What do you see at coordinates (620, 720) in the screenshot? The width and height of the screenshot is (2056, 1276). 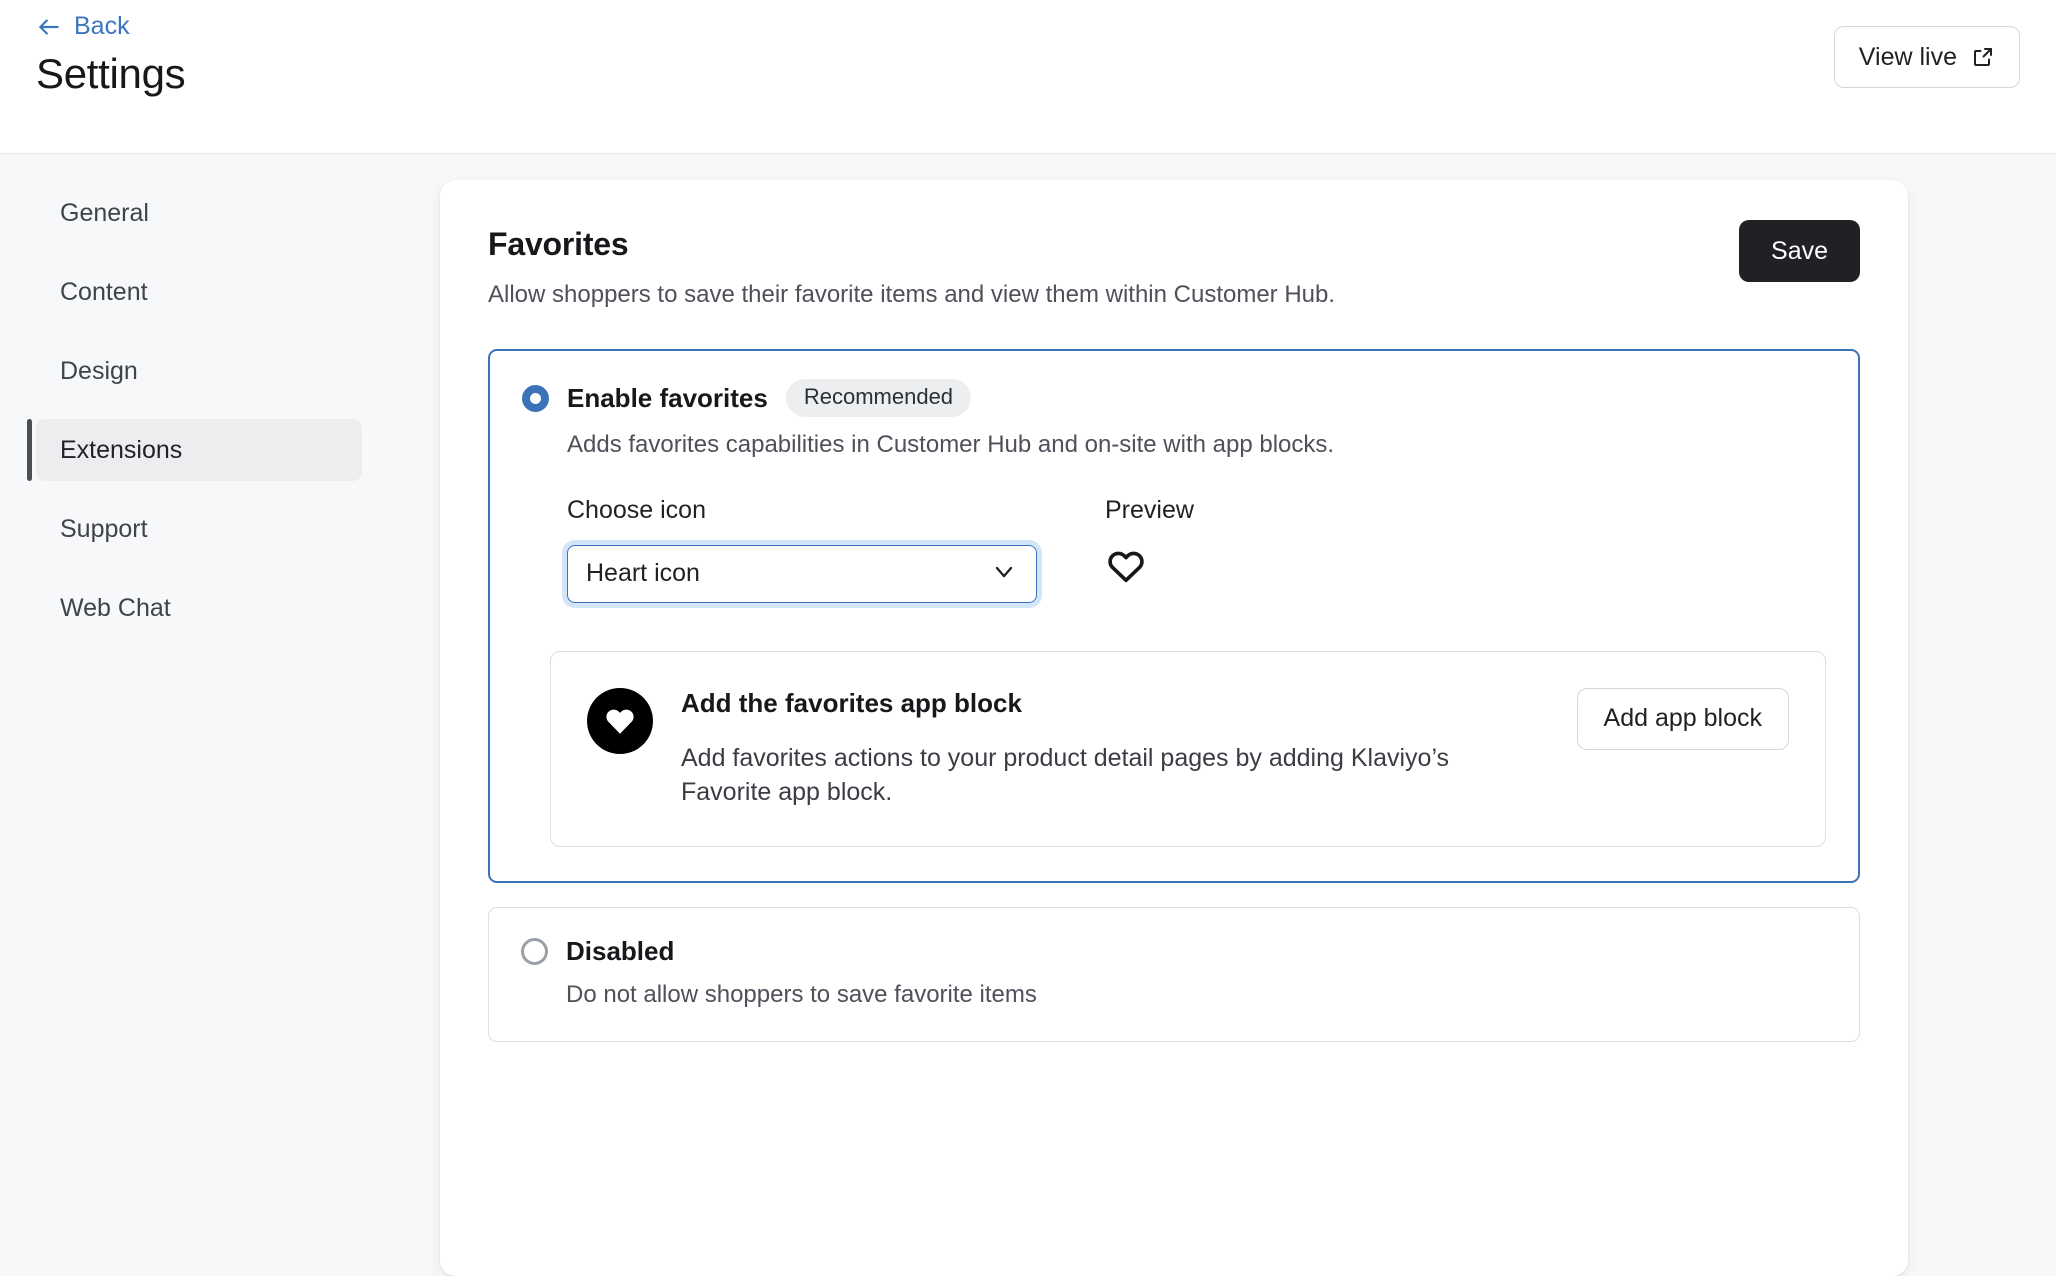 I see `heart-filled-circle-icon` at bounding box center [620, 720].